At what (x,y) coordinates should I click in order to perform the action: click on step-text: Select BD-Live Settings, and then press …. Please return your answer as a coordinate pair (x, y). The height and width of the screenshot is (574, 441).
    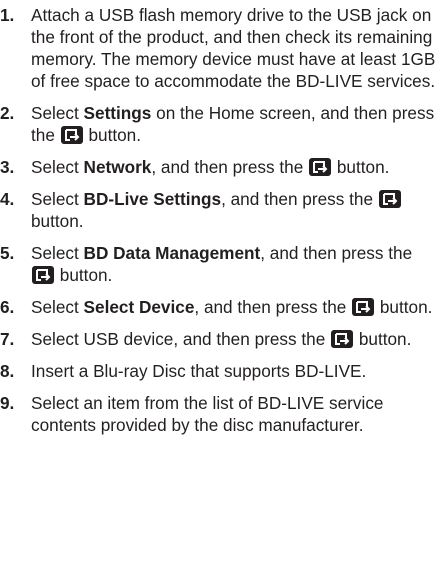
    Looking at the image, I should click on (216, 210).